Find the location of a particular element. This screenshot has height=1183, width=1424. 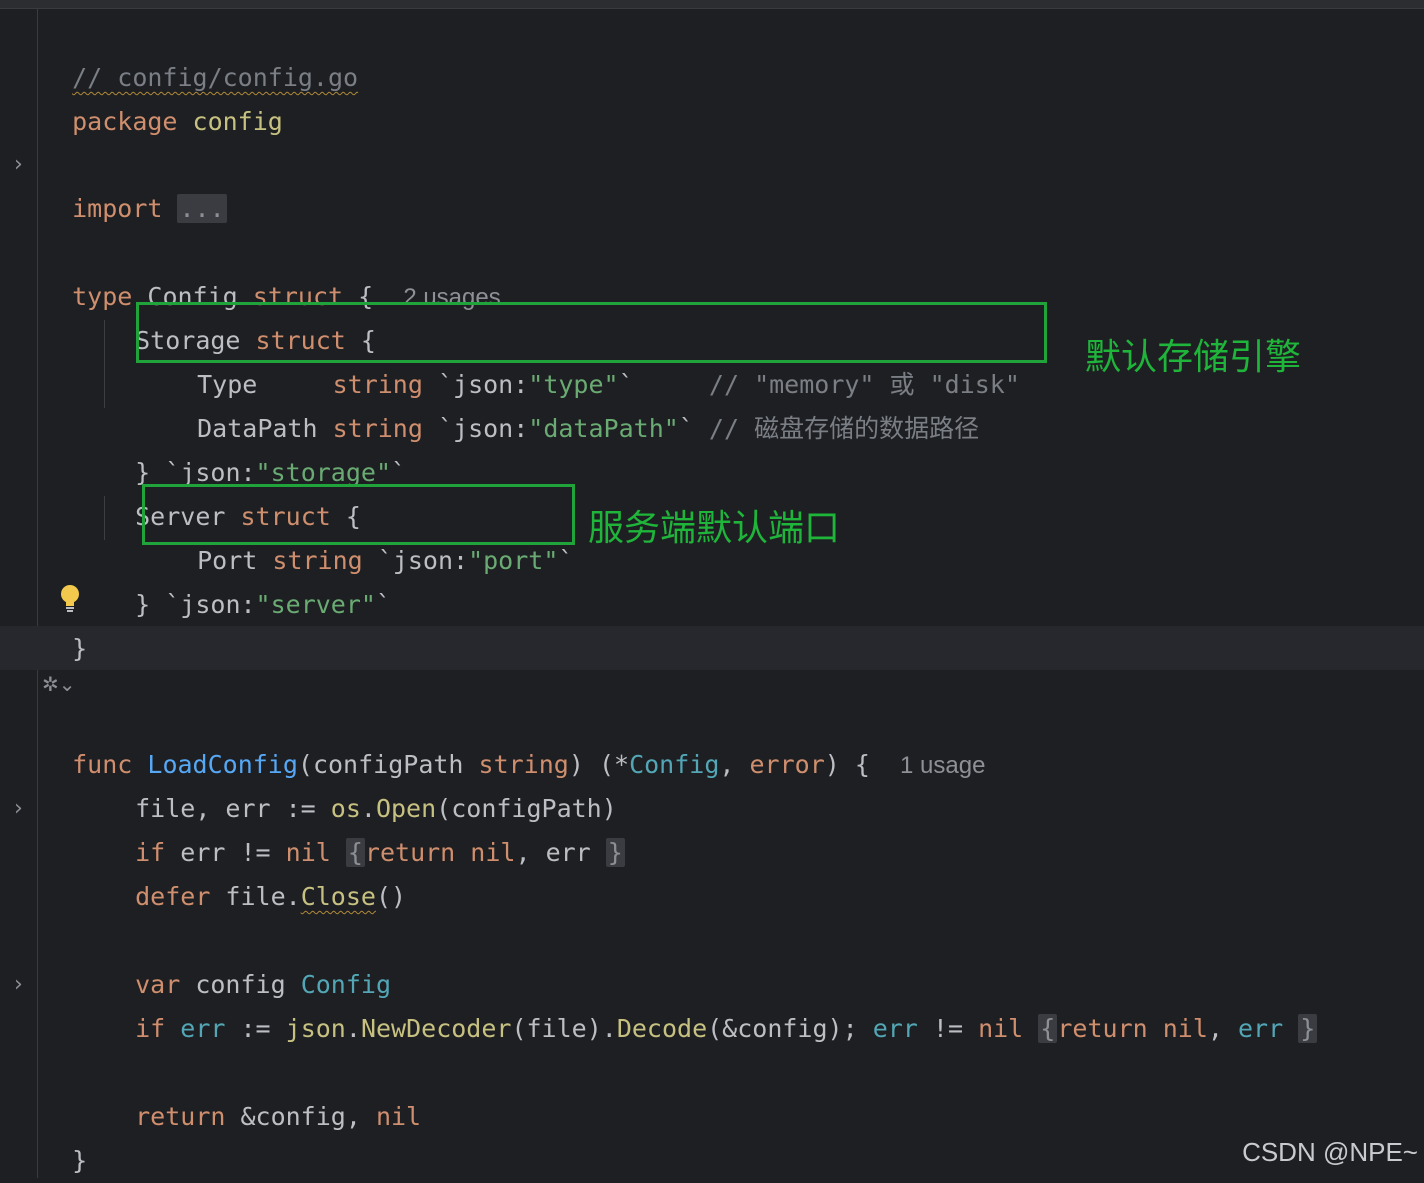

annotation-server-port: 服务端默认端口 is located at coordinates (714, 528).